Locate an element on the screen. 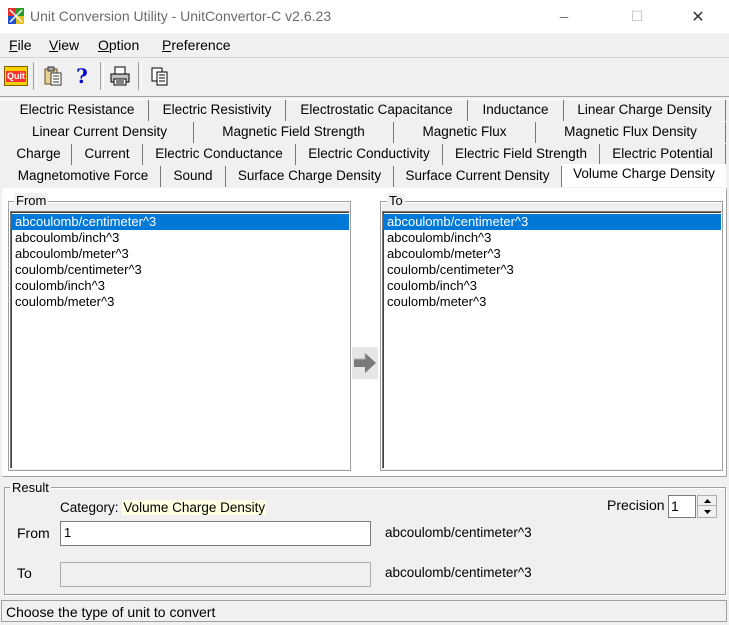  tab-label: Magnetic Flux Density is located at coordinates (630, 131).